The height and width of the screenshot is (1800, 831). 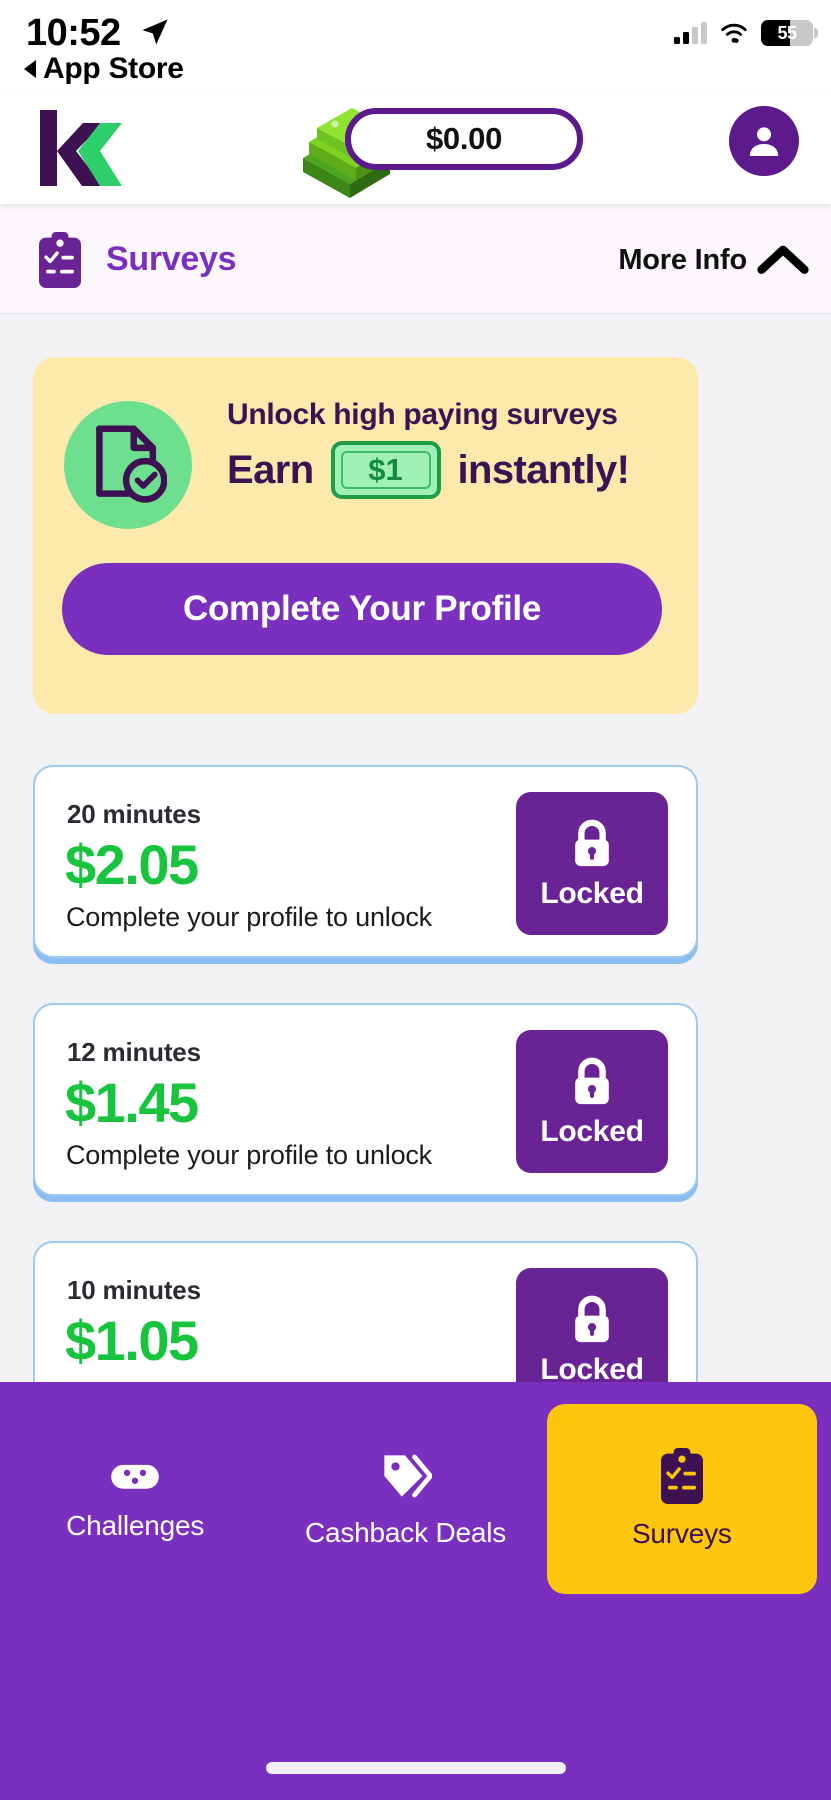 I want to click on cta-label: Complete Your Profile, so click(x=362, y=608).